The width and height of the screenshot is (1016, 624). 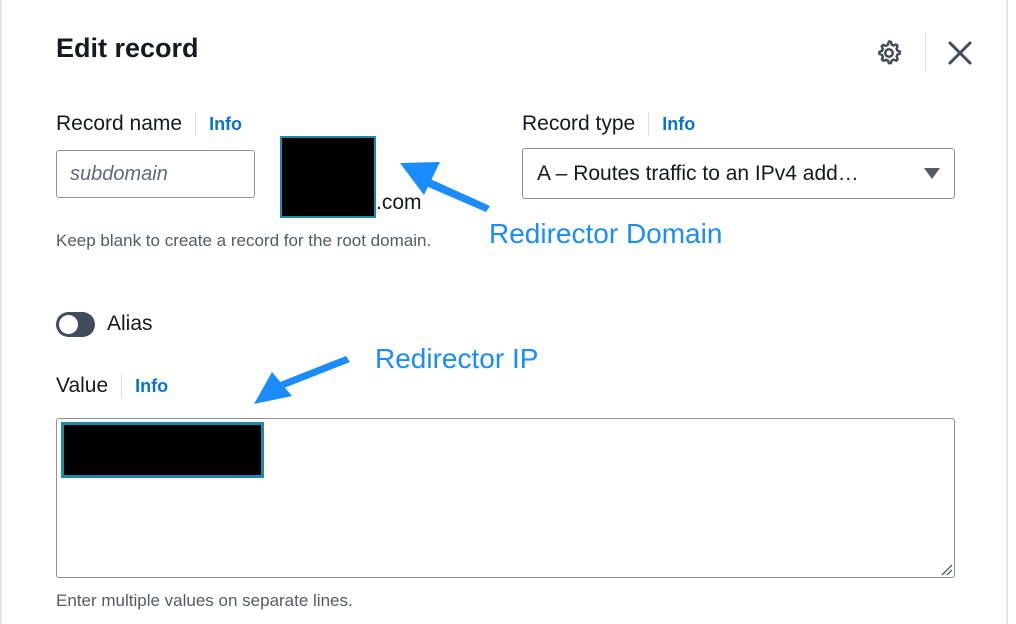 What do you see at coordinates (151, 386) in the screenshot?
I see `value-info-link: Info` at bounding box center [151, 386].